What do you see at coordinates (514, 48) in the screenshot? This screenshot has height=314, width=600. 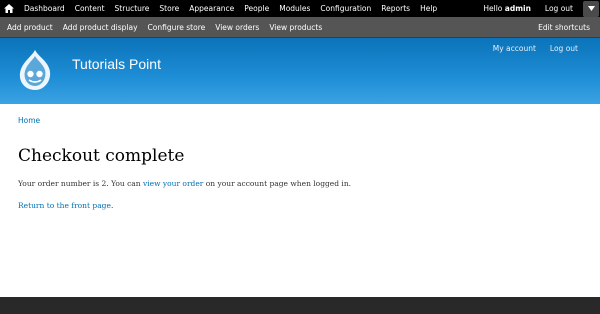 I see `my-account-link: My account` at bounding box center [514, 48].